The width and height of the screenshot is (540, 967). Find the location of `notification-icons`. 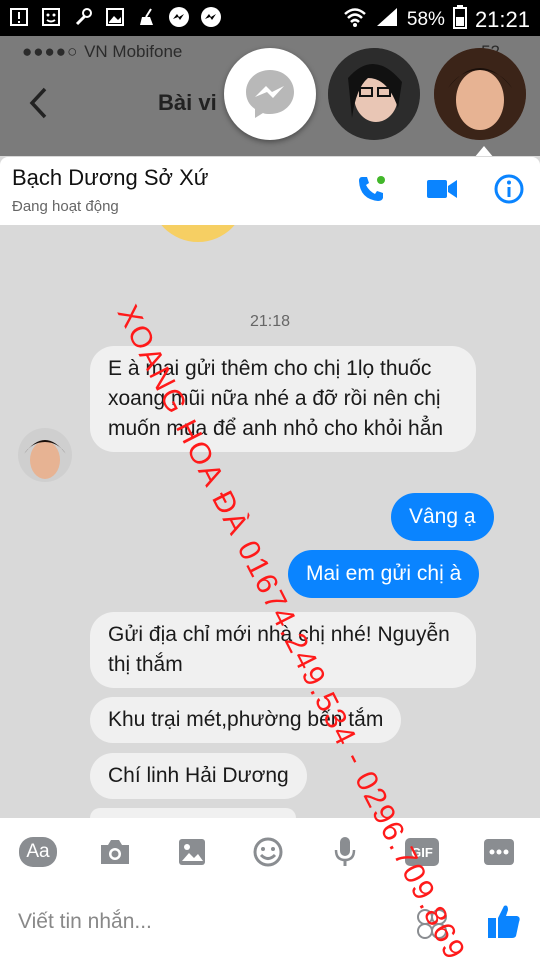

notification-icons is located at coordinates (115, 17).